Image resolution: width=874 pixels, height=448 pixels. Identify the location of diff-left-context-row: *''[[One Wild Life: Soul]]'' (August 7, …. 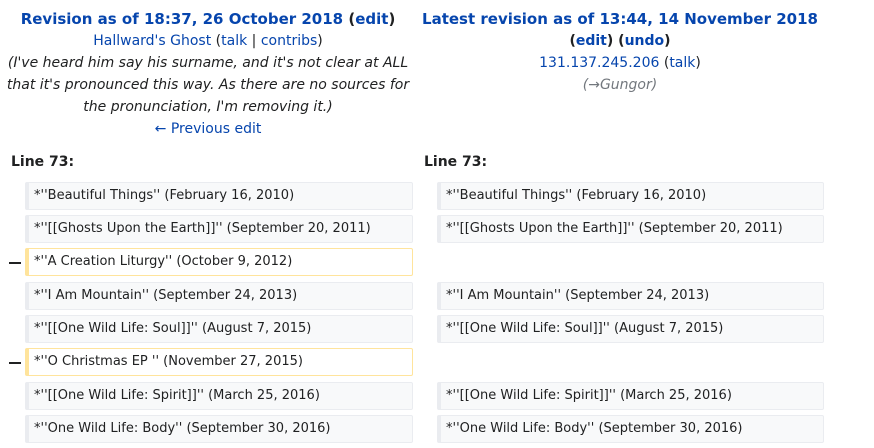
(219, 329).